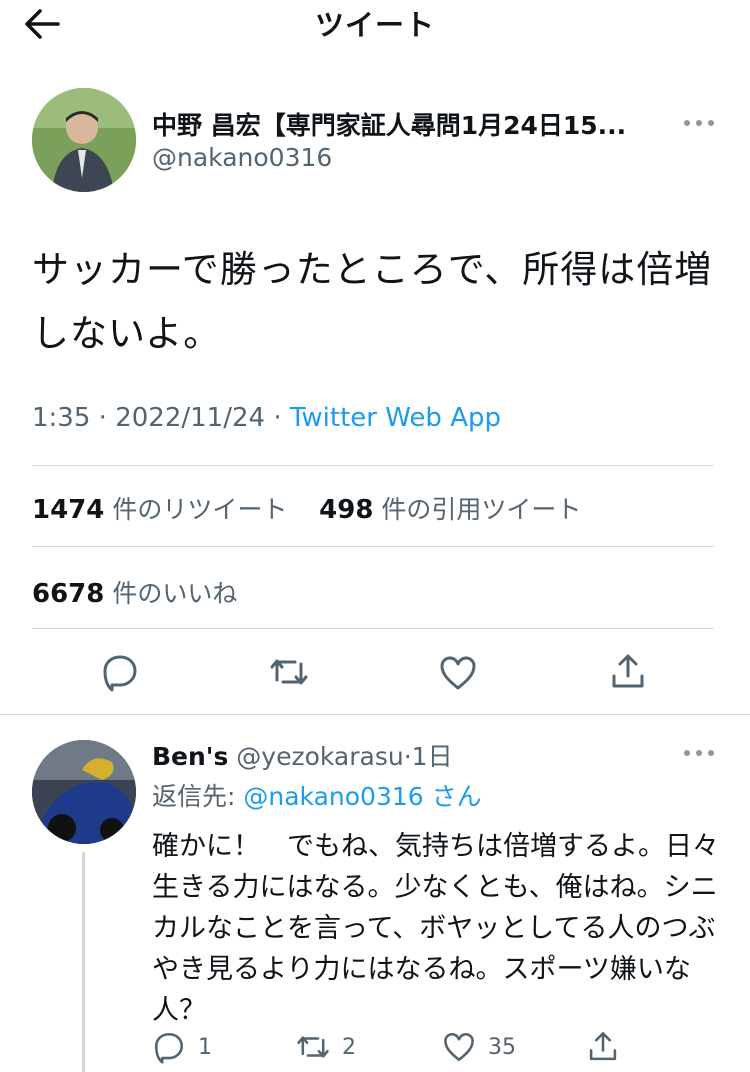  I want to click on reply-share-button, so click(603, 1047).